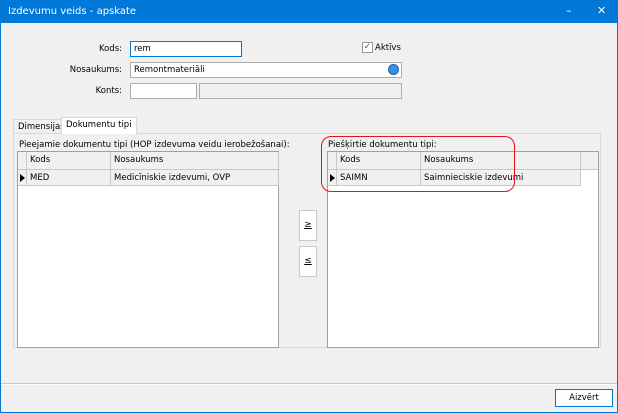  What do you see at coordinates (569, 10) in the screenshot?
I see `minimize-icon: –` at bounding box center [569, 10].